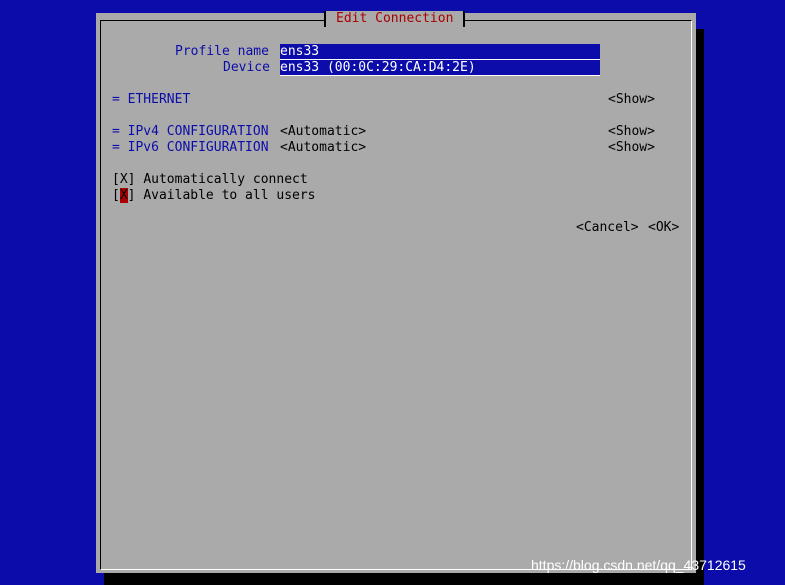  Describe the element at coordinates (123, 195) in the screenshot. I see `checkbox-mark-focused: X` at that location.